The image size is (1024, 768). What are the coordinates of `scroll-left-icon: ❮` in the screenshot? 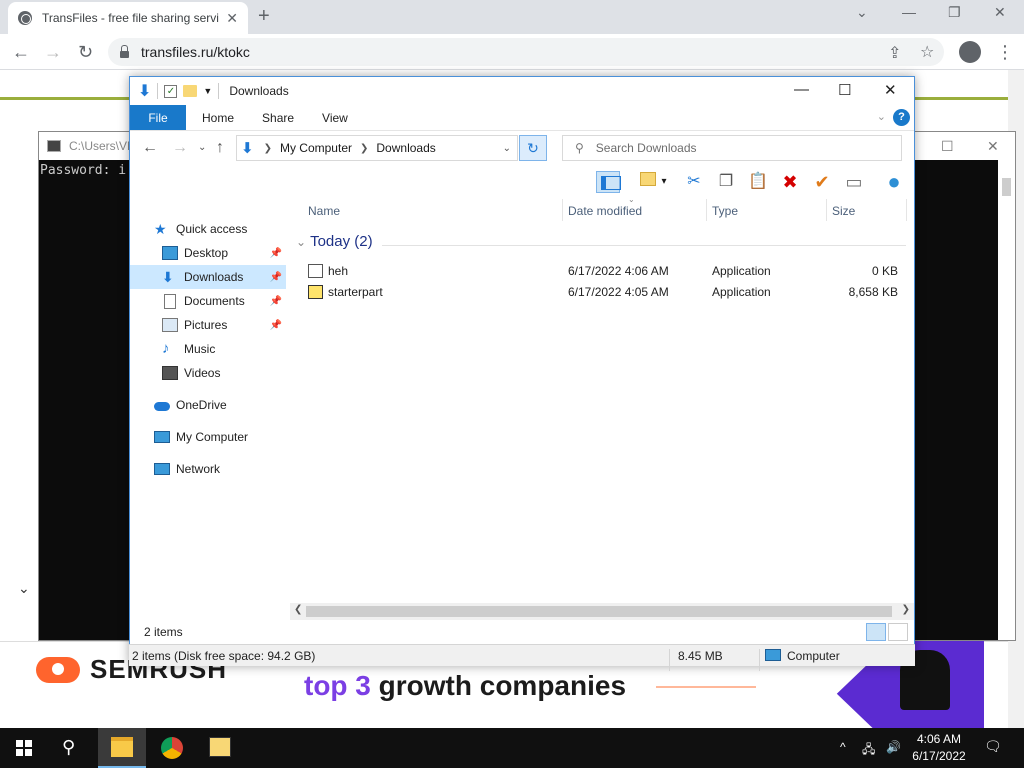 It's located at (298, 609).